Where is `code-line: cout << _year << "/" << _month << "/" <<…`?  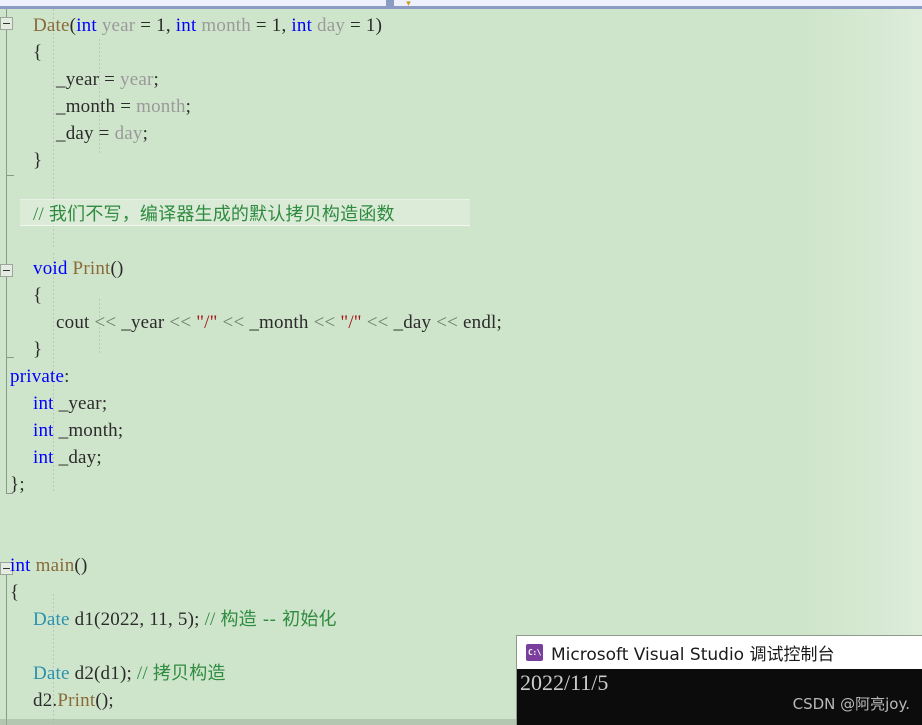
code-line: cout << _year << "/" << _month << "/" <<… is located at coordinates (279, 322).